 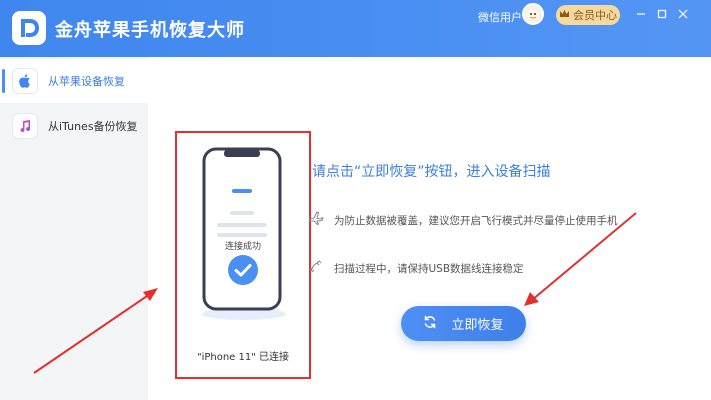 What do you see at coordinates (316, 268) in the screenshot?
I see `cable-icon` at bounding box center [316, 268].